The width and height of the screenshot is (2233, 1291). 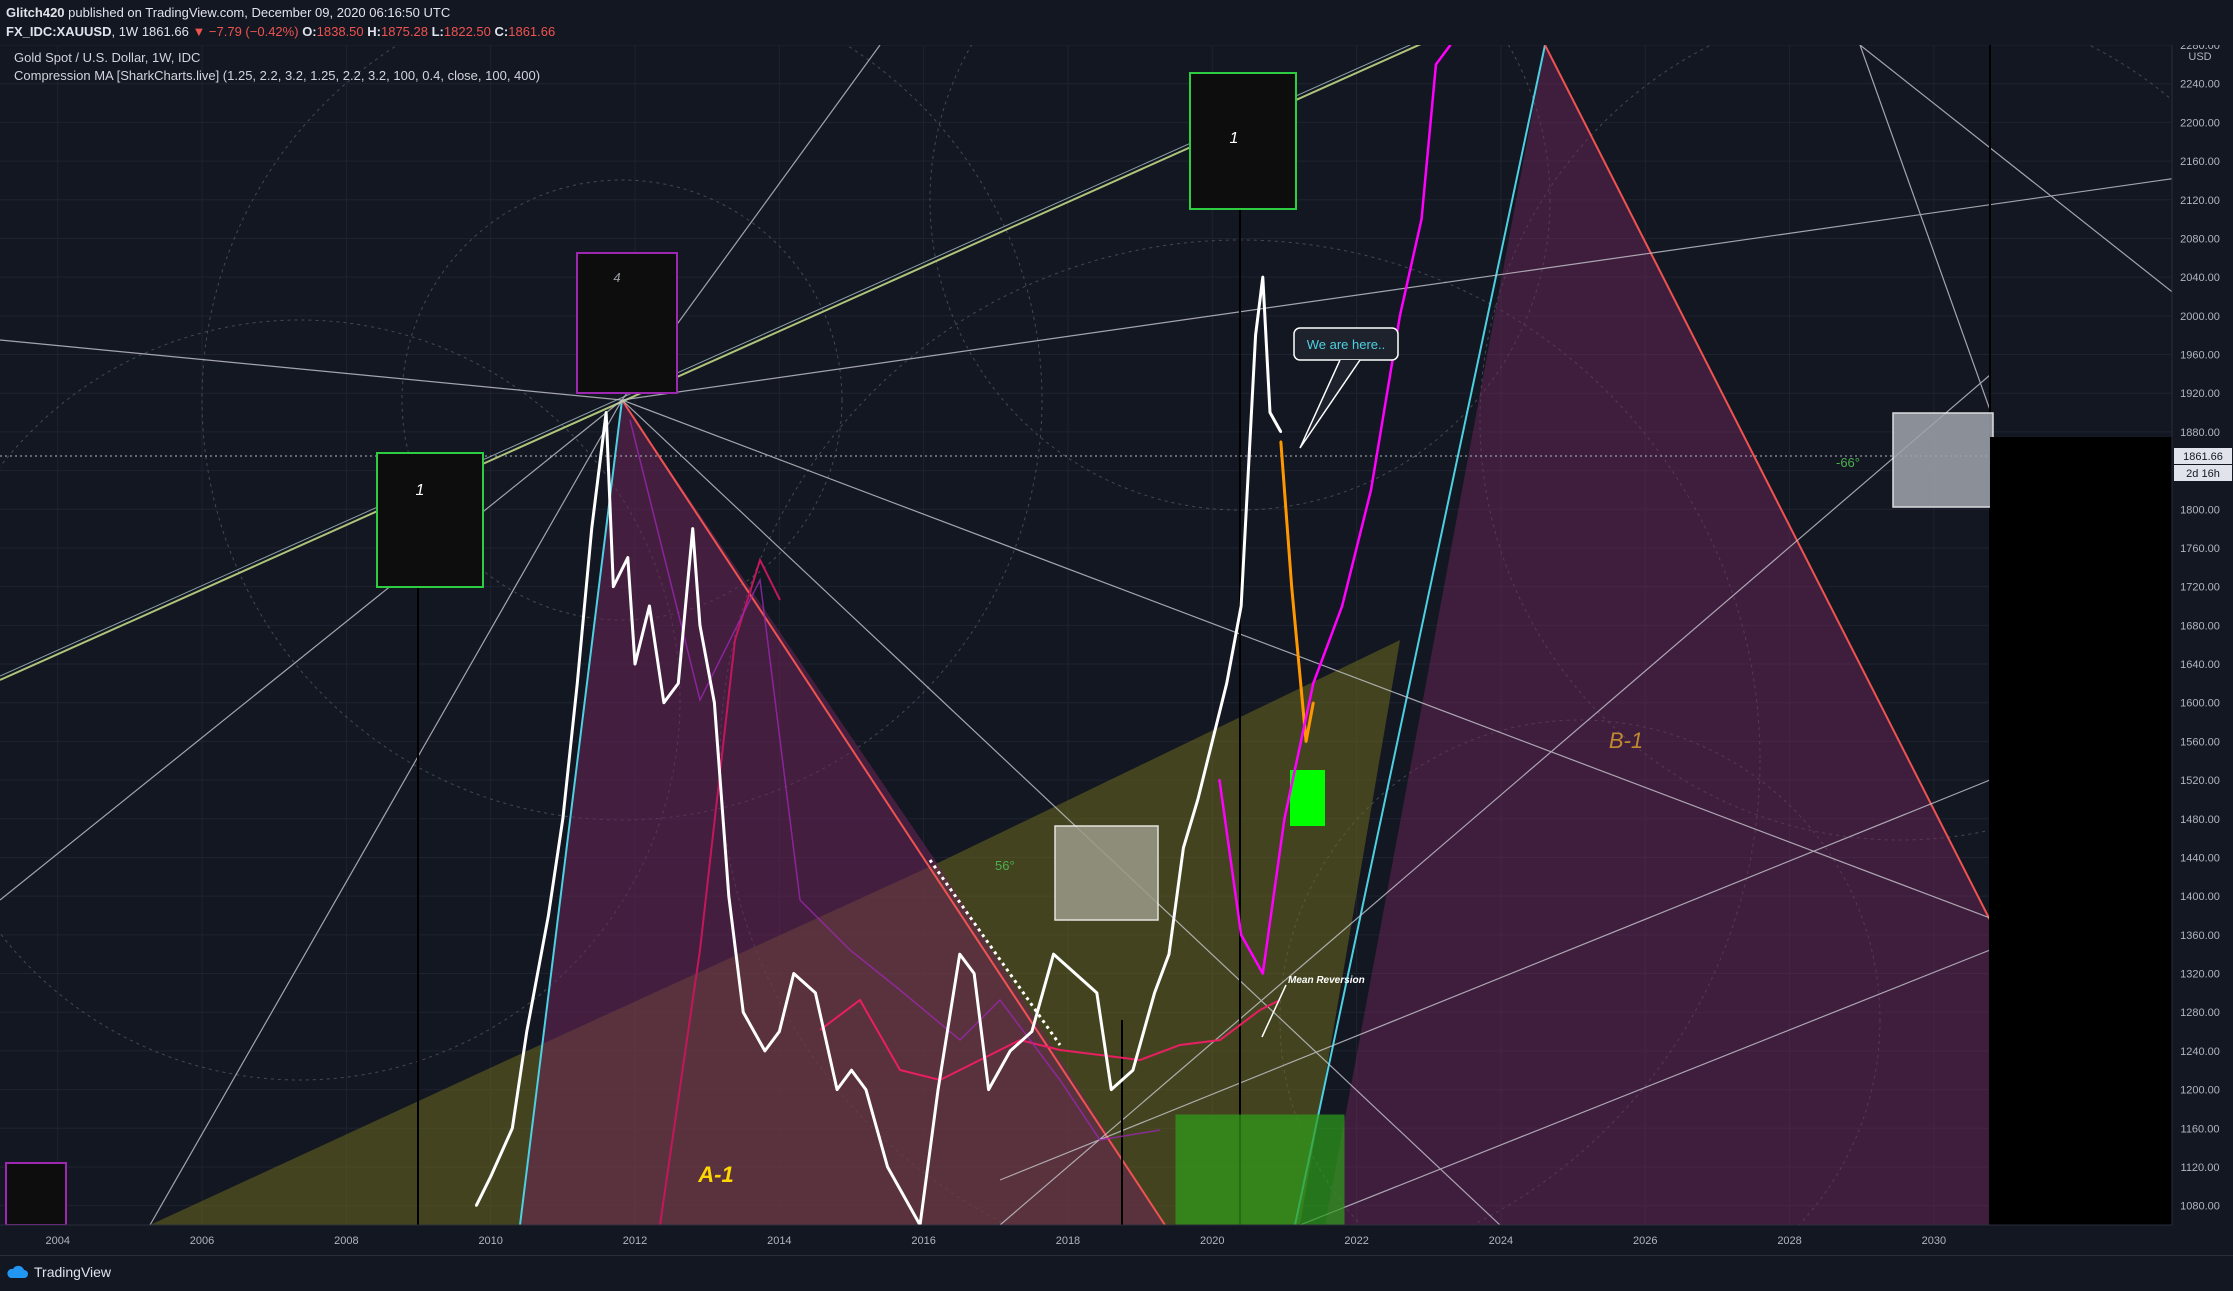 I want to click on price-tick-label: 1720.00, so click(x=2200, y=588).